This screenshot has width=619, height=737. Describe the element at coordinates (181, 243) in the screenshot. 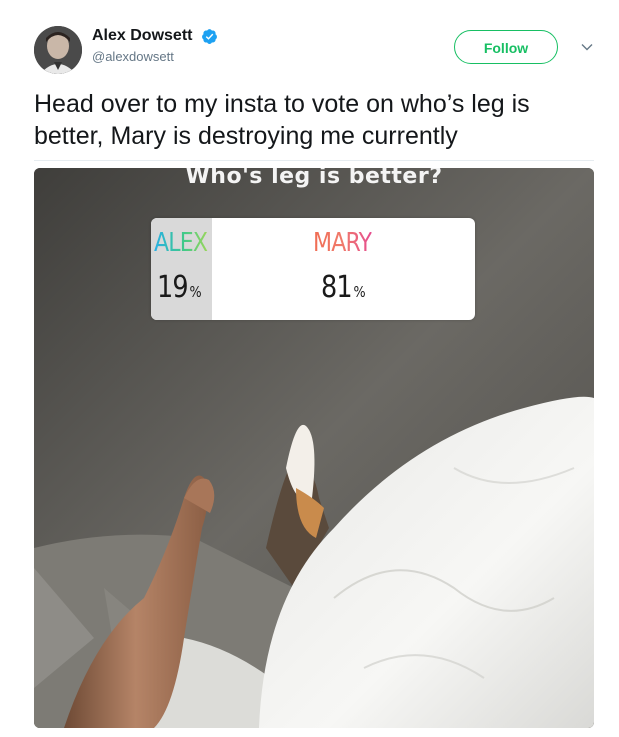

I see `poll-option-label-alex: ALEX` at that location.